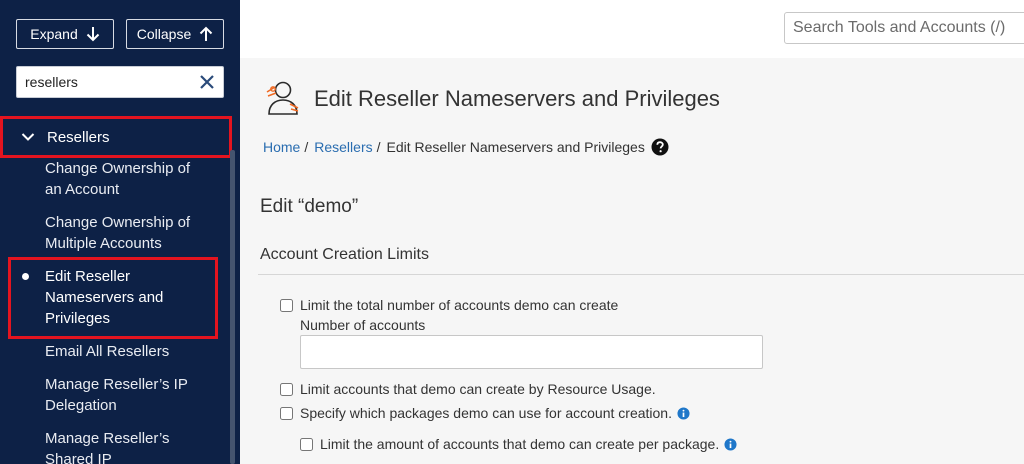 The image size is (1024, 464). What do you see at coordinates (135, 179) in the screenshot?
I see `sidebar-item-change-ownership-account: Change Ownership of an Account` at bounding box center [135, 179].